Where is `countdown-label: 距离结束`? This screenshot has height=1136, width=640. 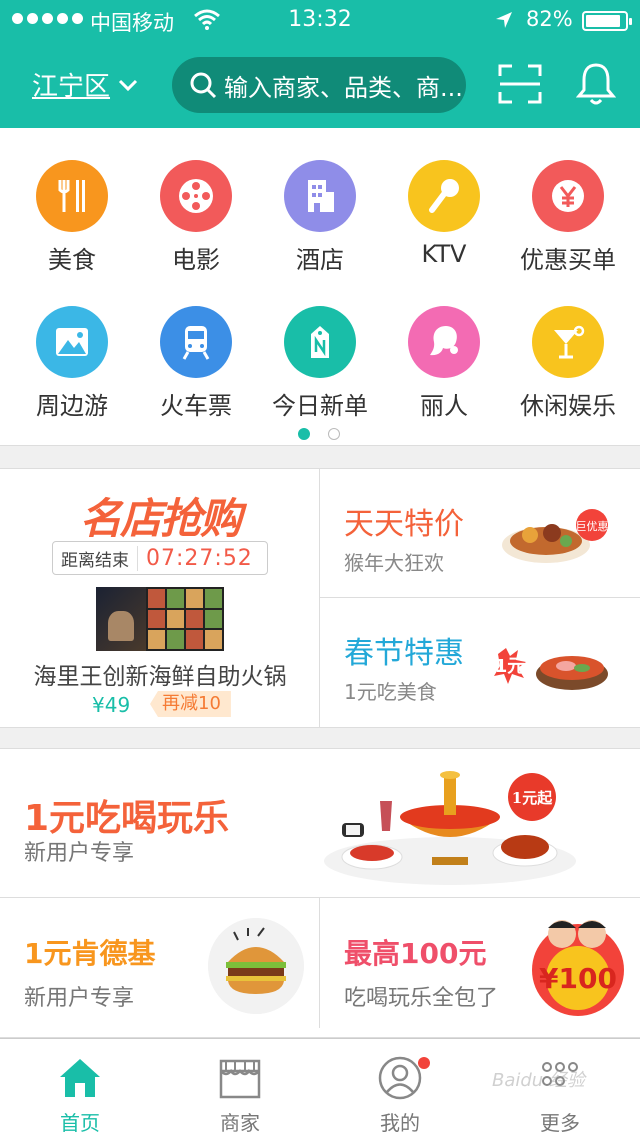
countdown-label: 距离结束 is located at coordinates (95, 558).